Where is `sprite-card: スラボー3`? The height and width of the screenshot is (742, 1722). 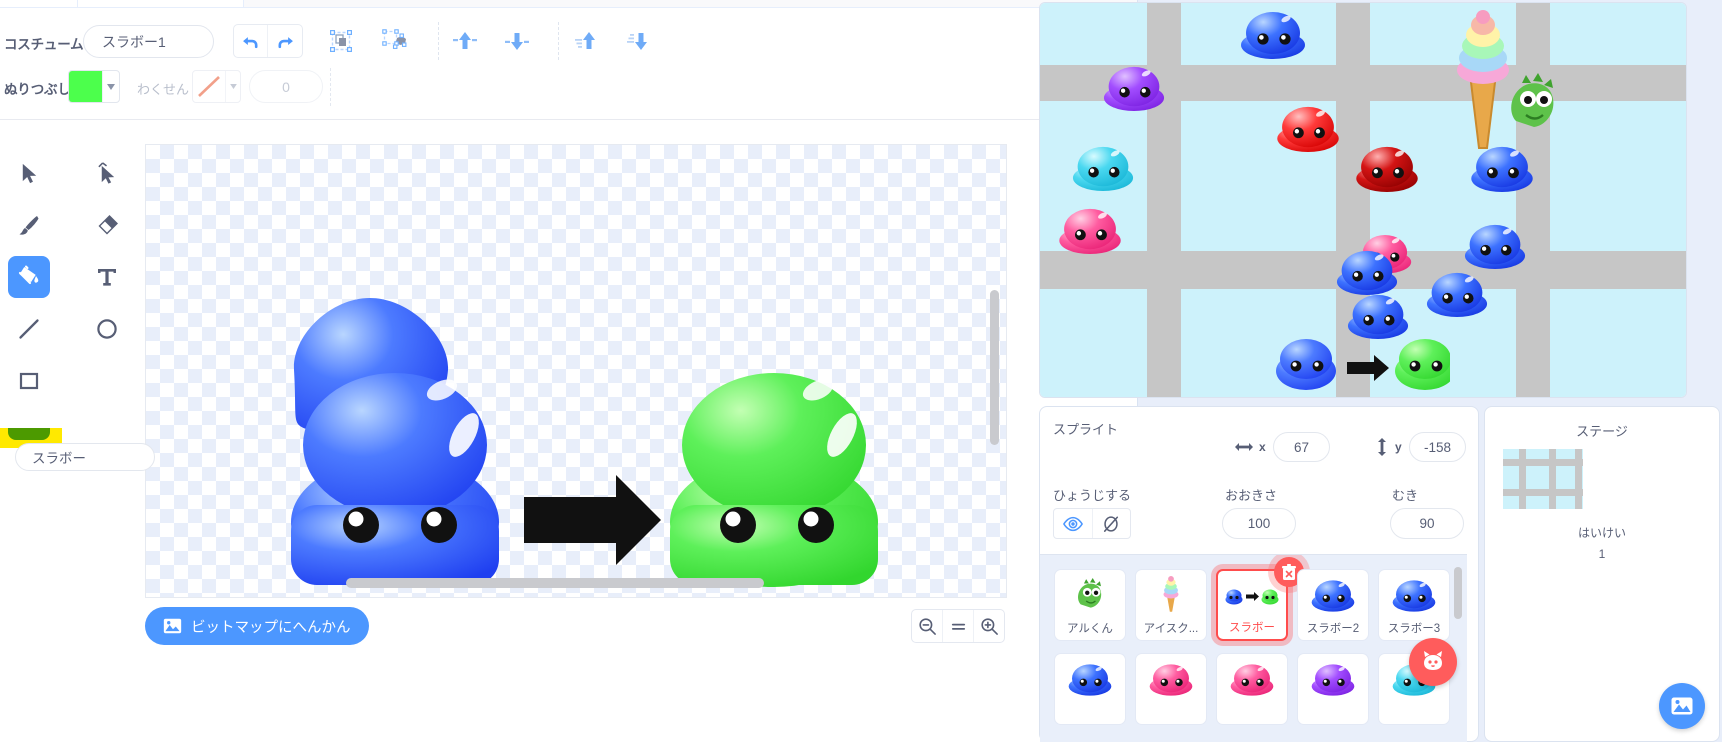 sprite-card: スラボー3 is located at coordinates (1414, 605).